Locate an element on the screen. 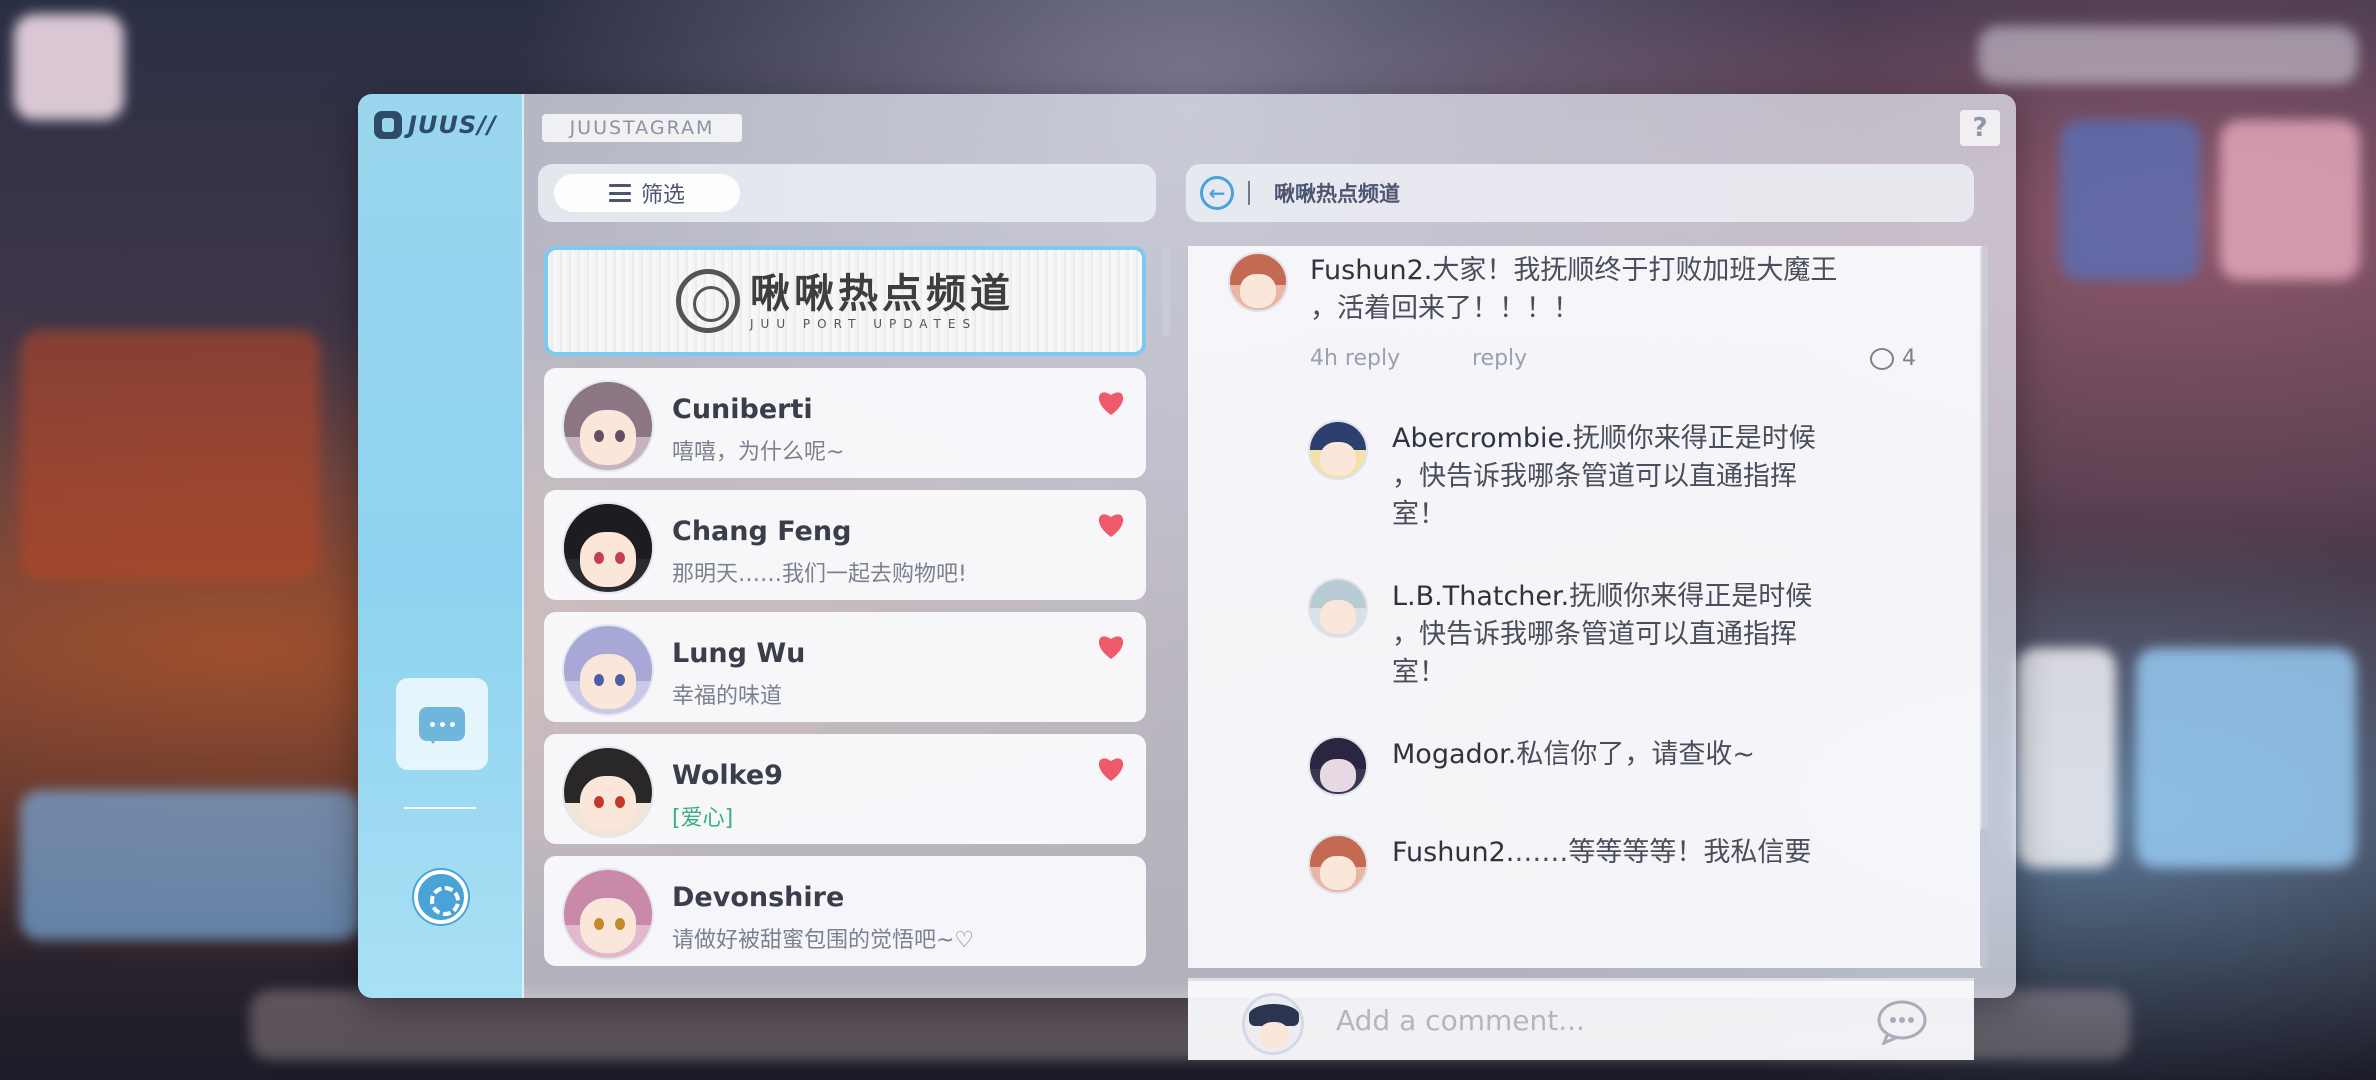 This screenshot has height=1080, width=2376. comment-count-value: 4 is located at coordinates (1909, 358).